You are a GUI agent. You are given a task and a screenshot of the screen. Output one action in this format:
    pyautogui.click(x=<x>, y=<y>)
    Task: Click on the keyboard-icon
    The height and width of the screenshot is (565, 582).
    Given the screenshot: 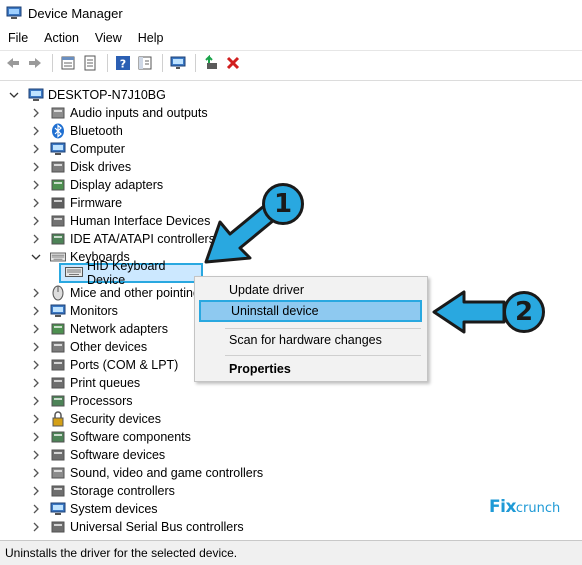 What is the action you would take?
    pyautogui.click(x=74, y=273)
    